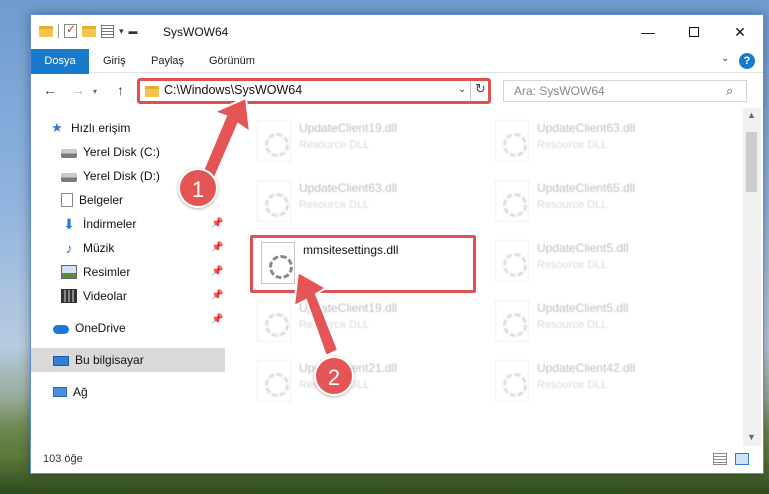 The width and height of the screenshot is (769, 494). I want to click on address-dropdown-icon: ⌄, so click(462, 89).